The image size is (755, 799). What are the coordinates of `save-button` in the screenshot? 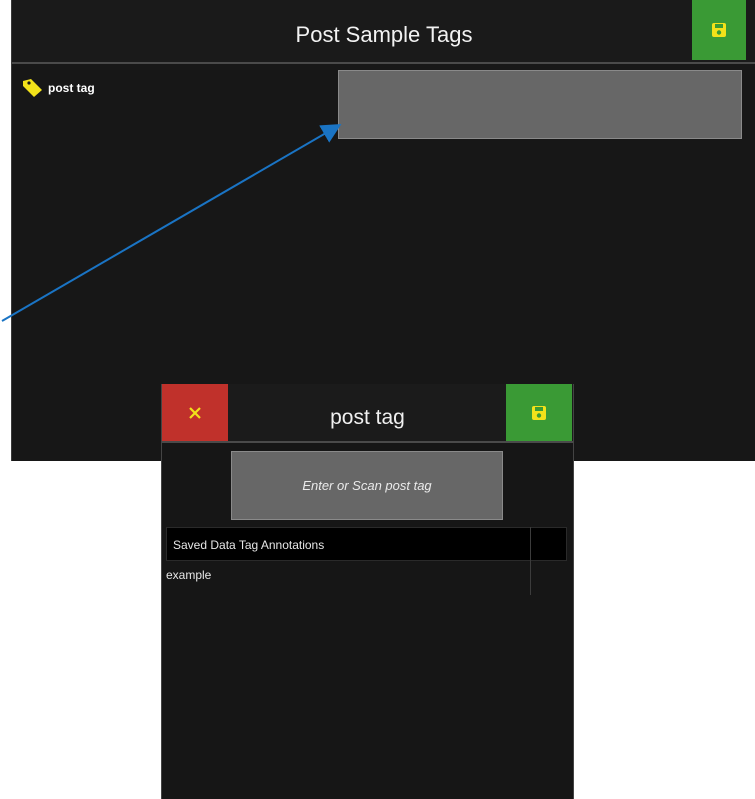 It's located at (719, 30).